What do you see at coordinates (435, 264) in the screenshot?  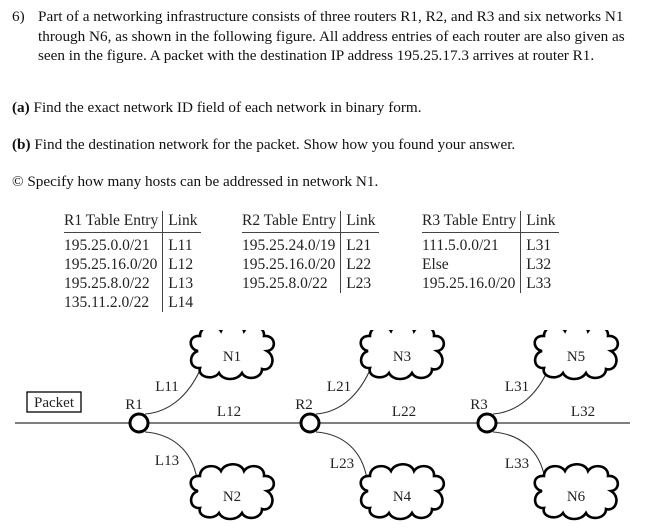 I see `table-cell-entry: Else` at bounding box center [435, 264].